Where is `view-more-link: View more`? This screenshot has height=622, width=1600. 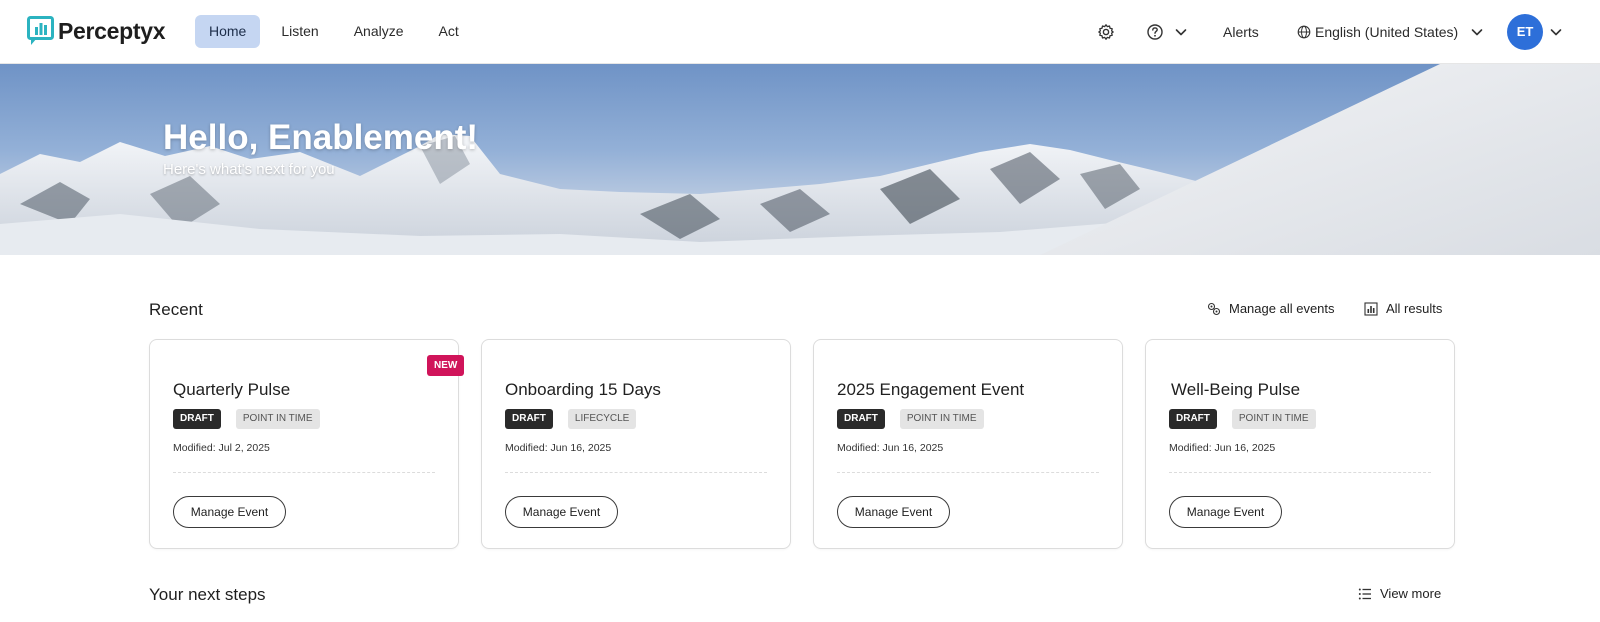 view-more-link: View more is located at coordinates (1399, 593).